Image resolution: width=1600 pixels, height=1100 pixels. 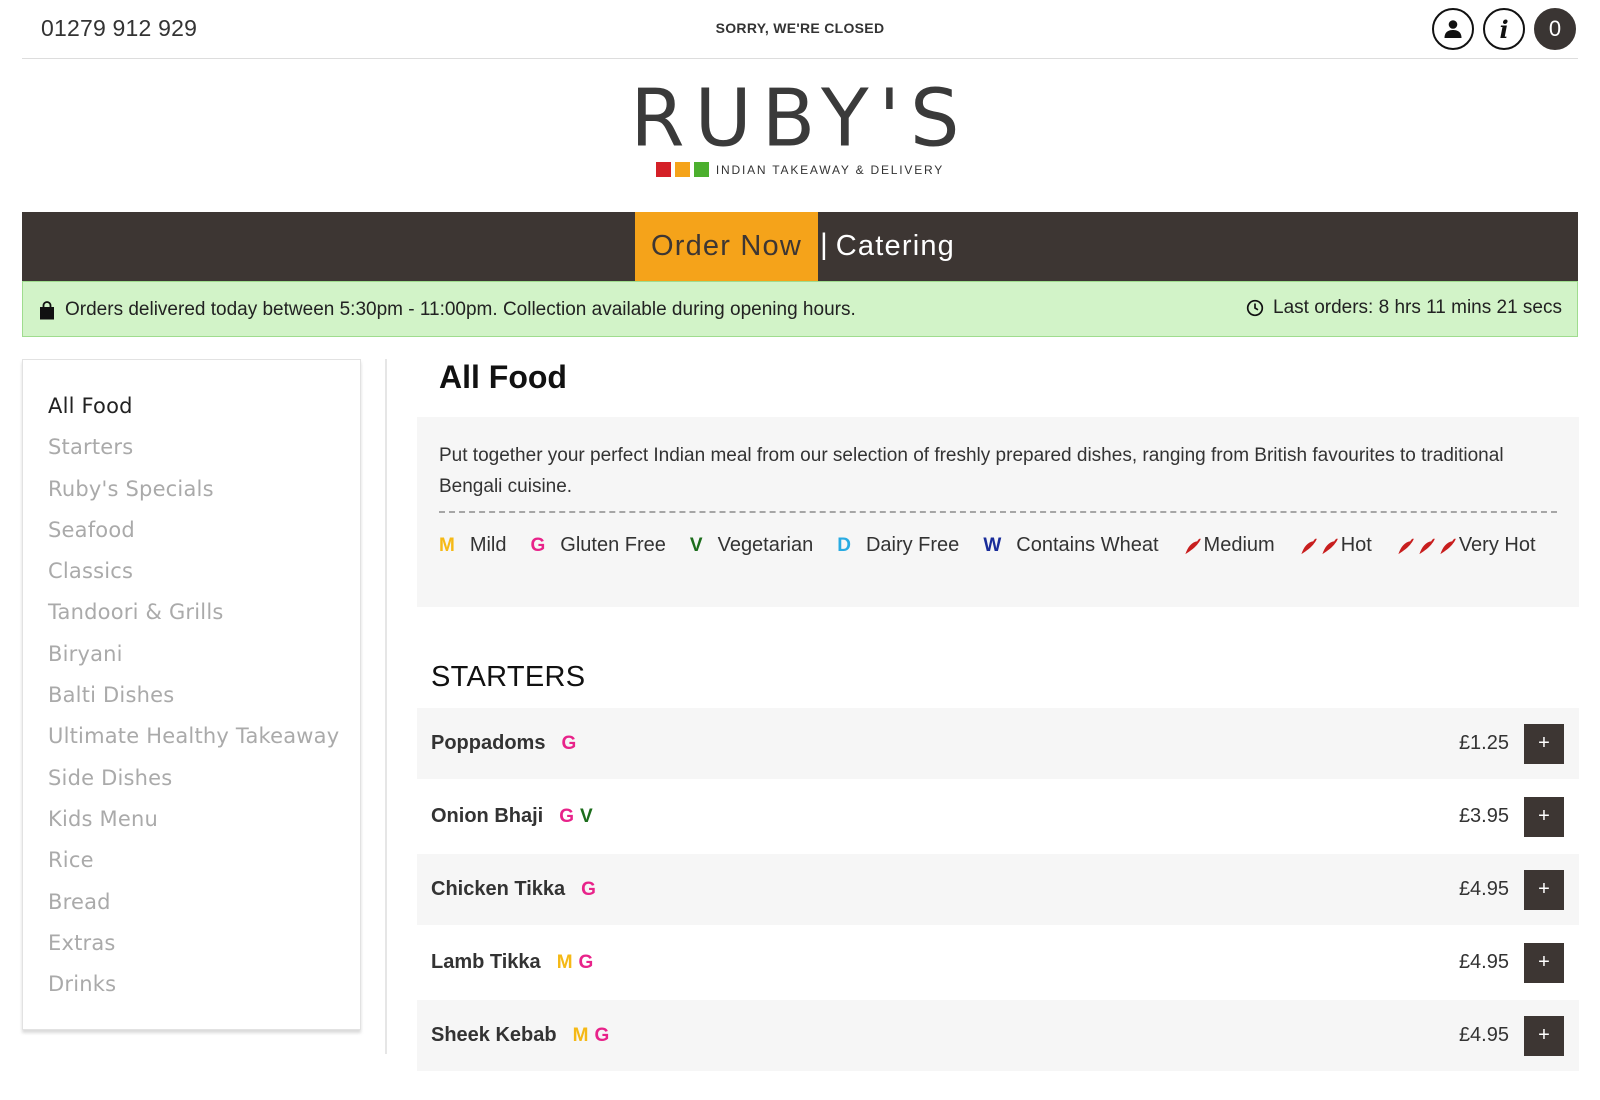 I want to click on account-button, so click(x=1453, y=29).